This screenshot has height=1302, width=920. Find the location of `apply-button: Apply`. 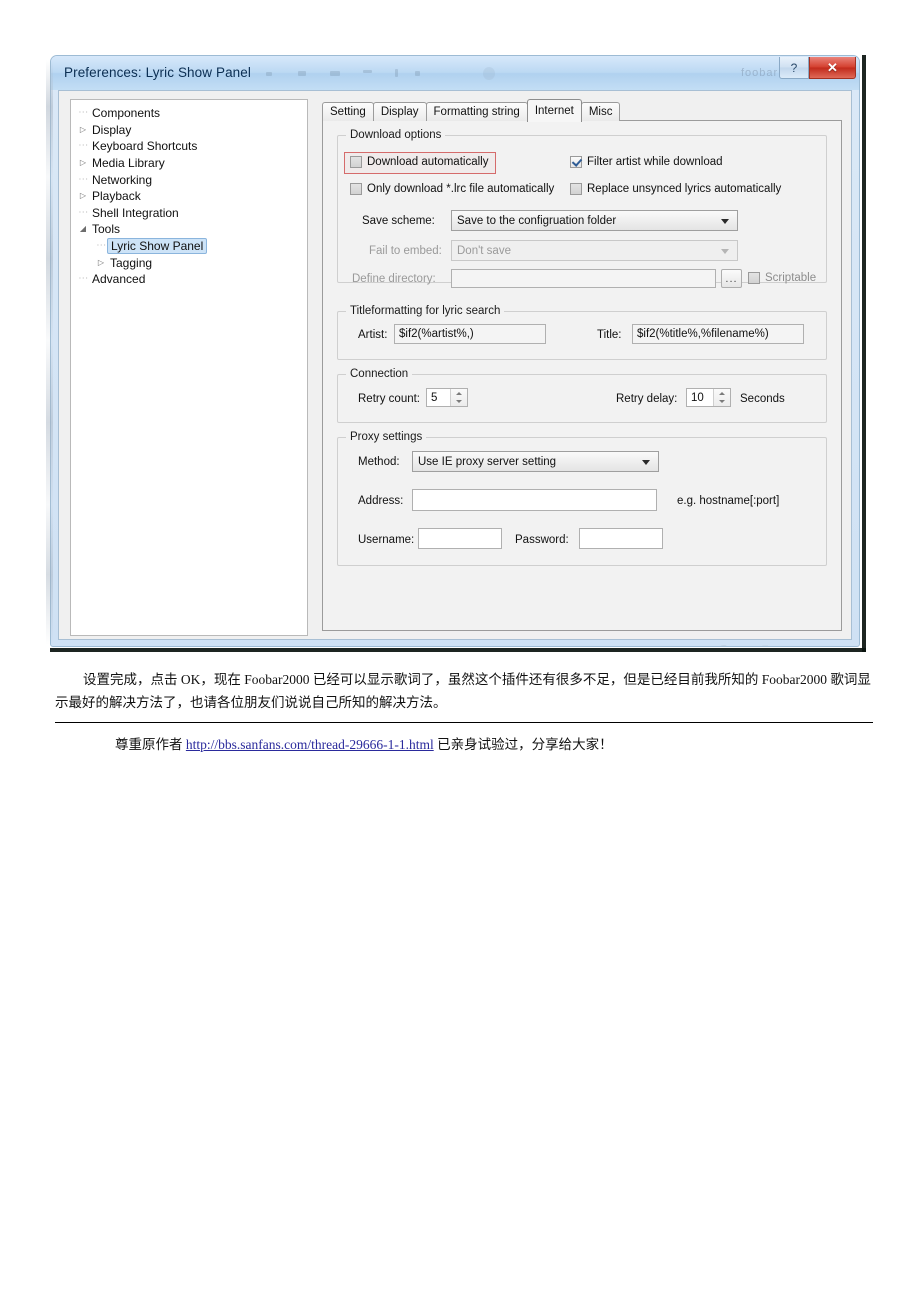

apply-button: Apply is located at coordinates (811, 646).